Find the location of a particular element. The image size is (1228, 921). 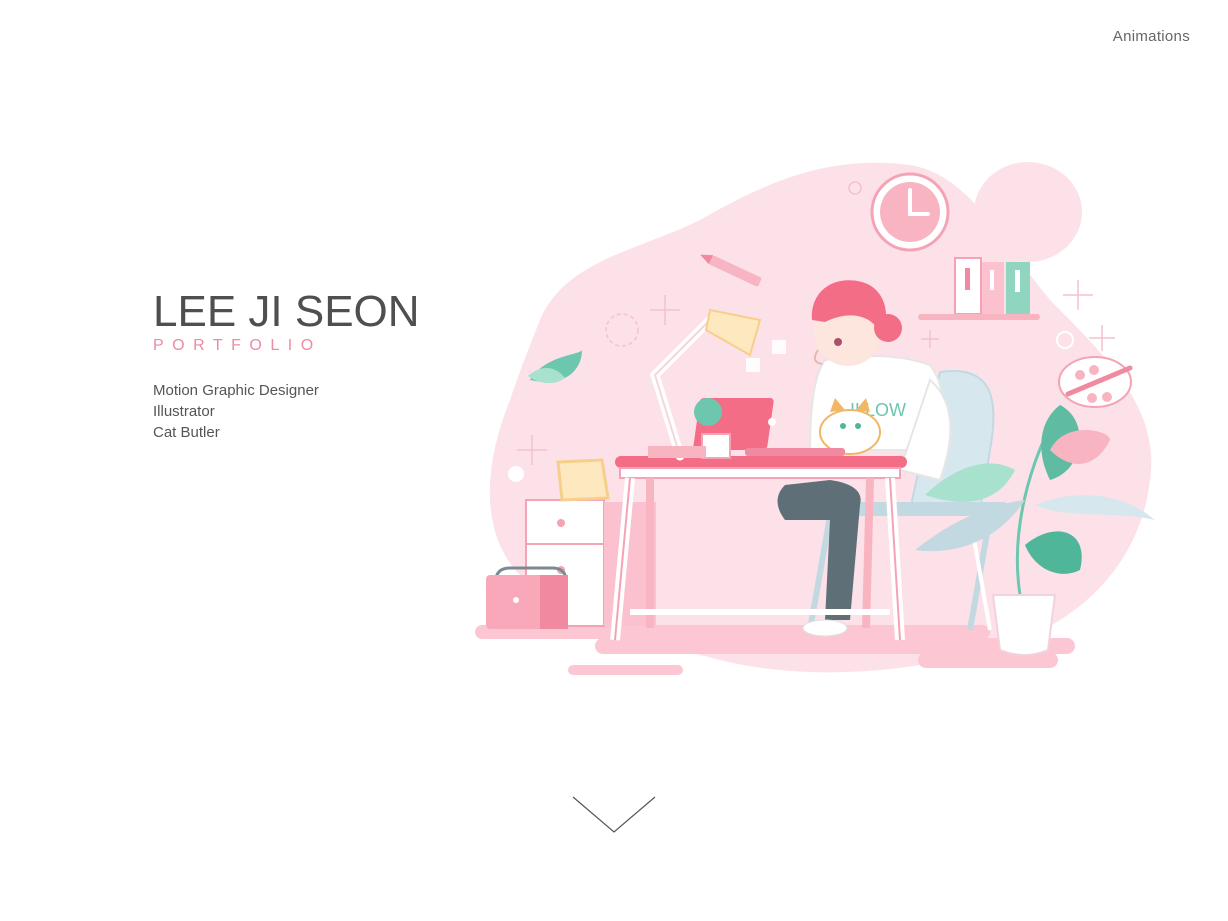

role-item: Cat Butler is located at coordinates (186, 432).